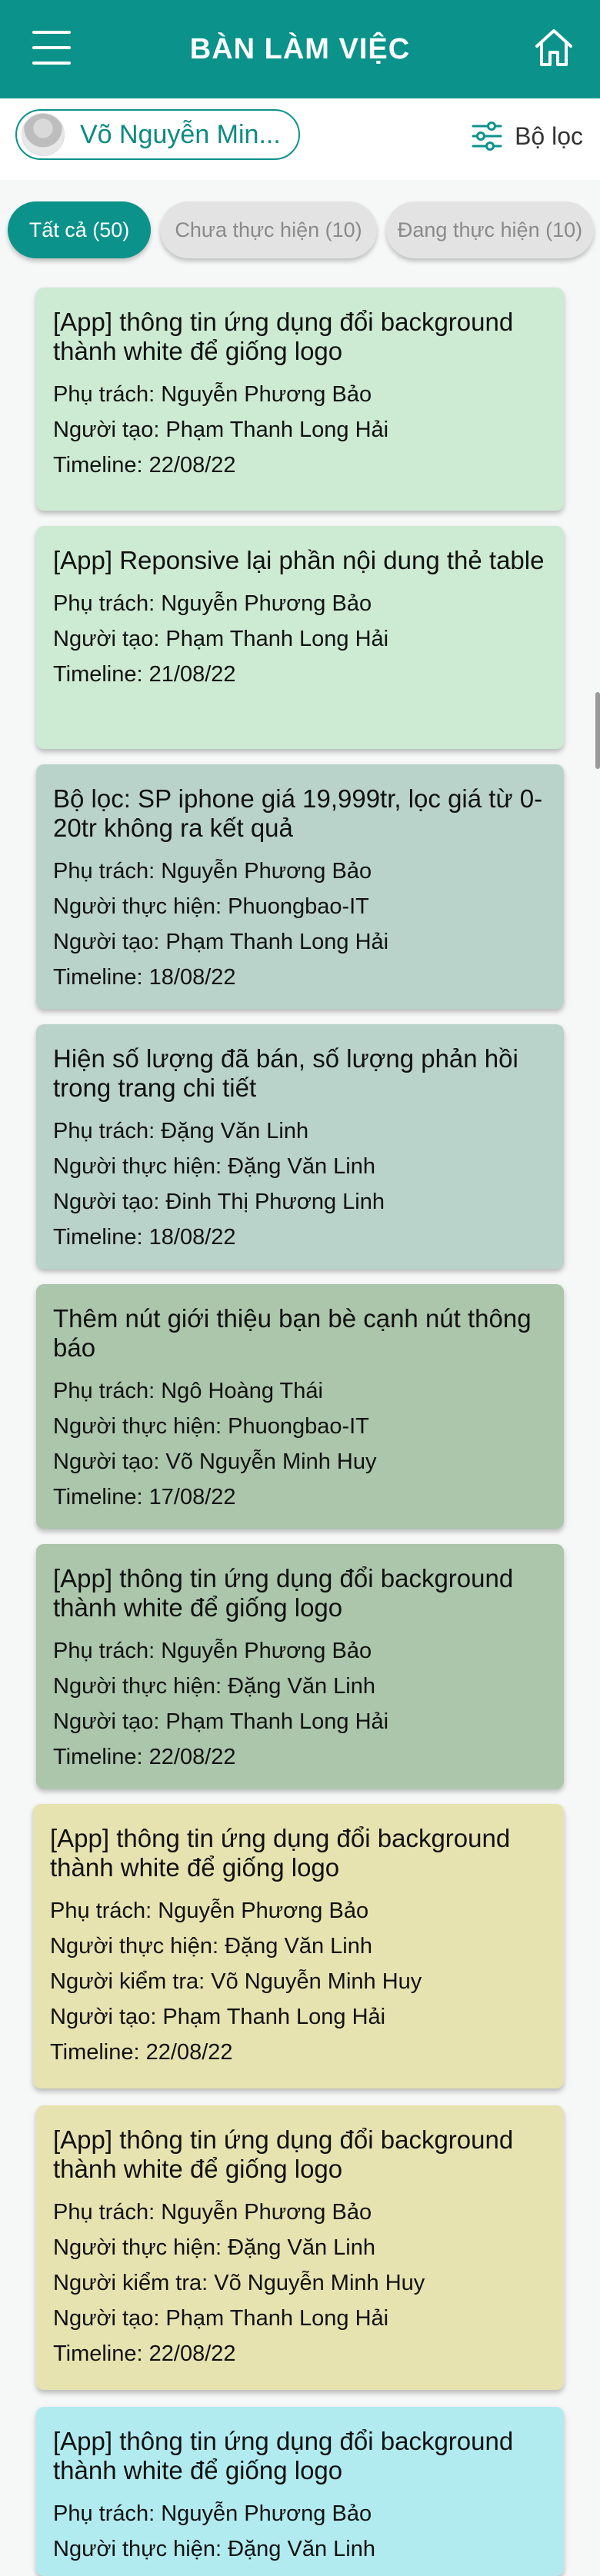 The width and height of the screenshot is (600, 2576). I want to click on task-creator: Người tạo: Võ Nguyễn Minh Huy, so click(215, 1462).